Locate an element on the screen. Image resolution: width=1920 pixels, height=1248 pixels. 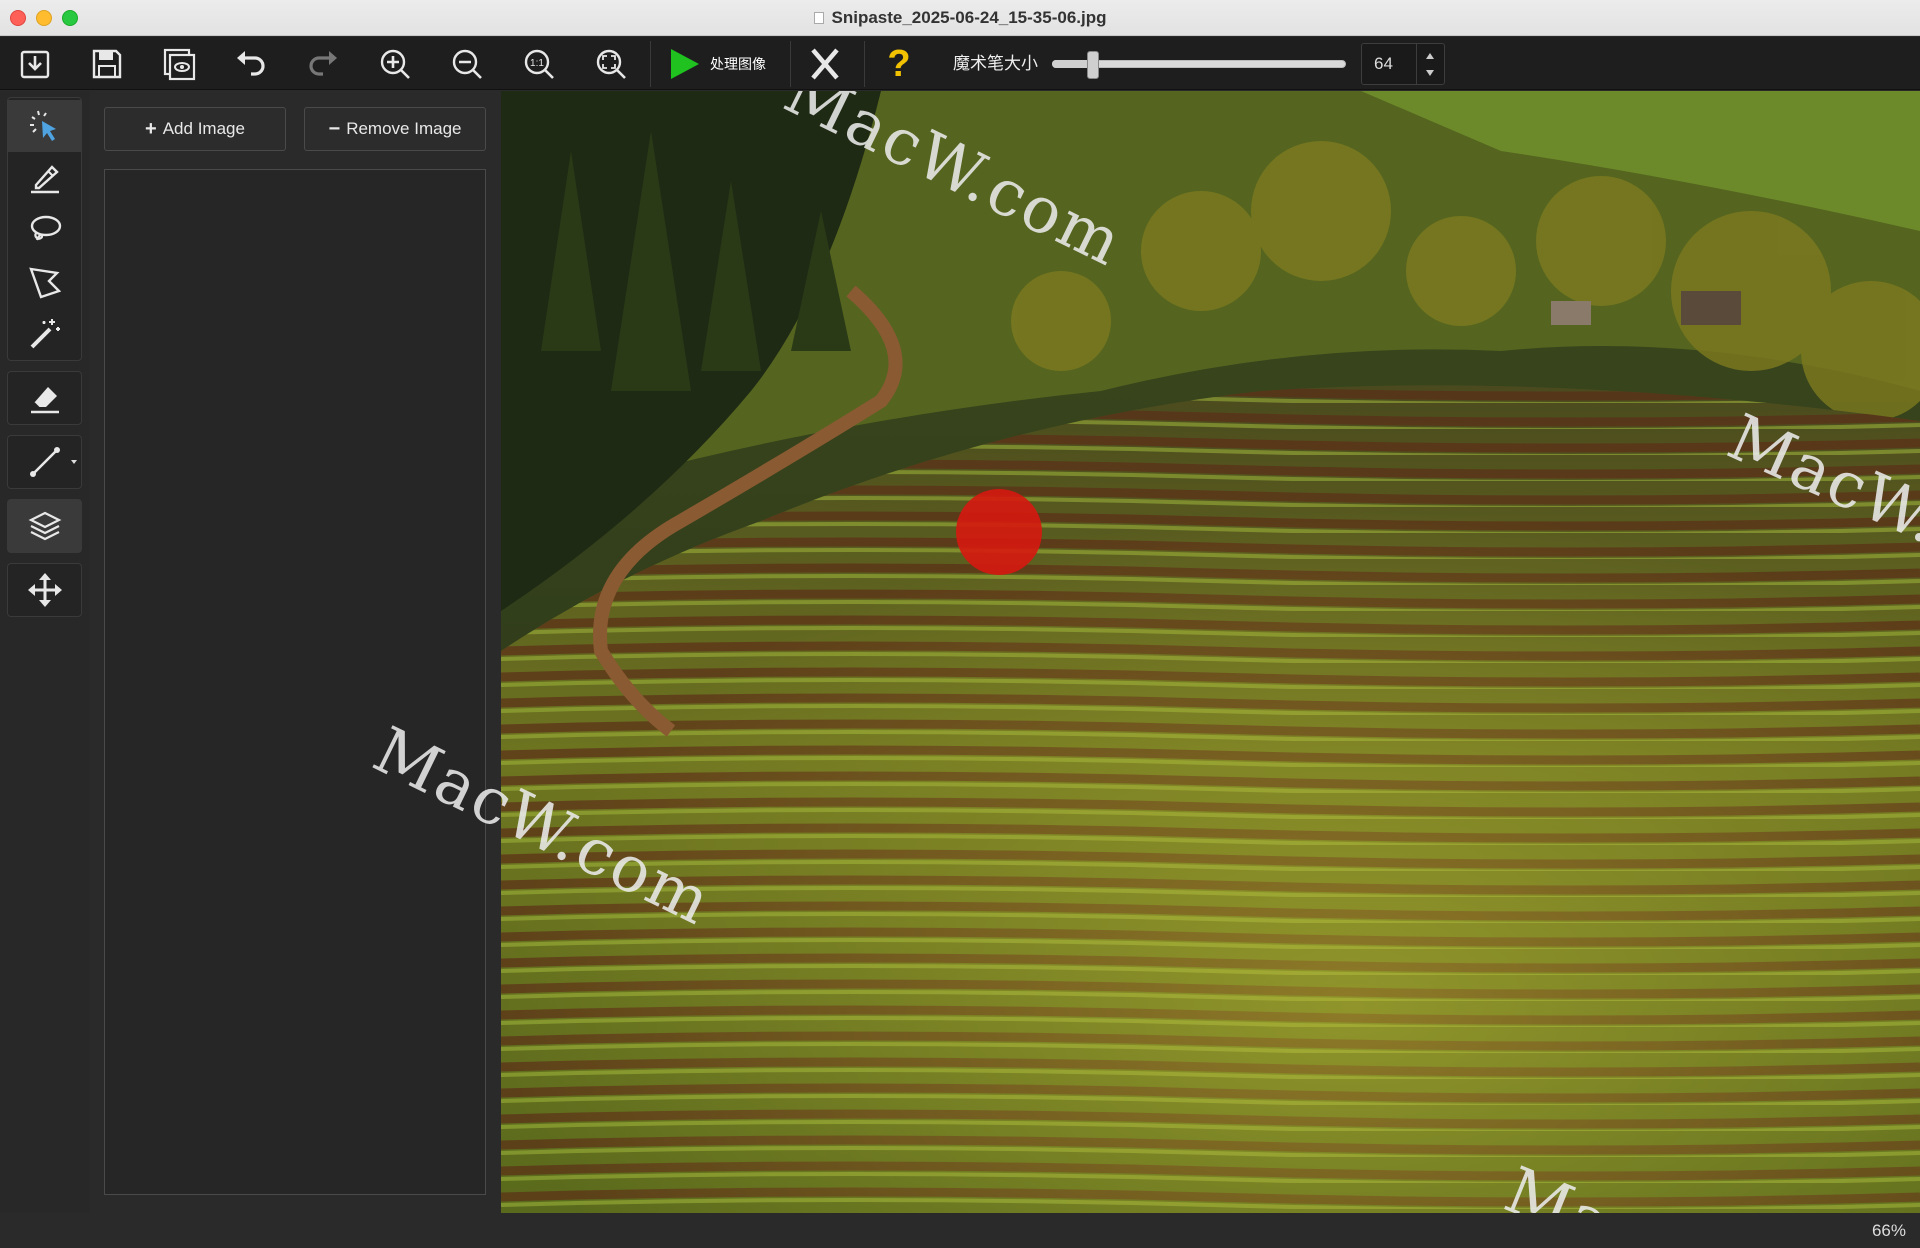
preview-icon is located at coordinates (179, 64).